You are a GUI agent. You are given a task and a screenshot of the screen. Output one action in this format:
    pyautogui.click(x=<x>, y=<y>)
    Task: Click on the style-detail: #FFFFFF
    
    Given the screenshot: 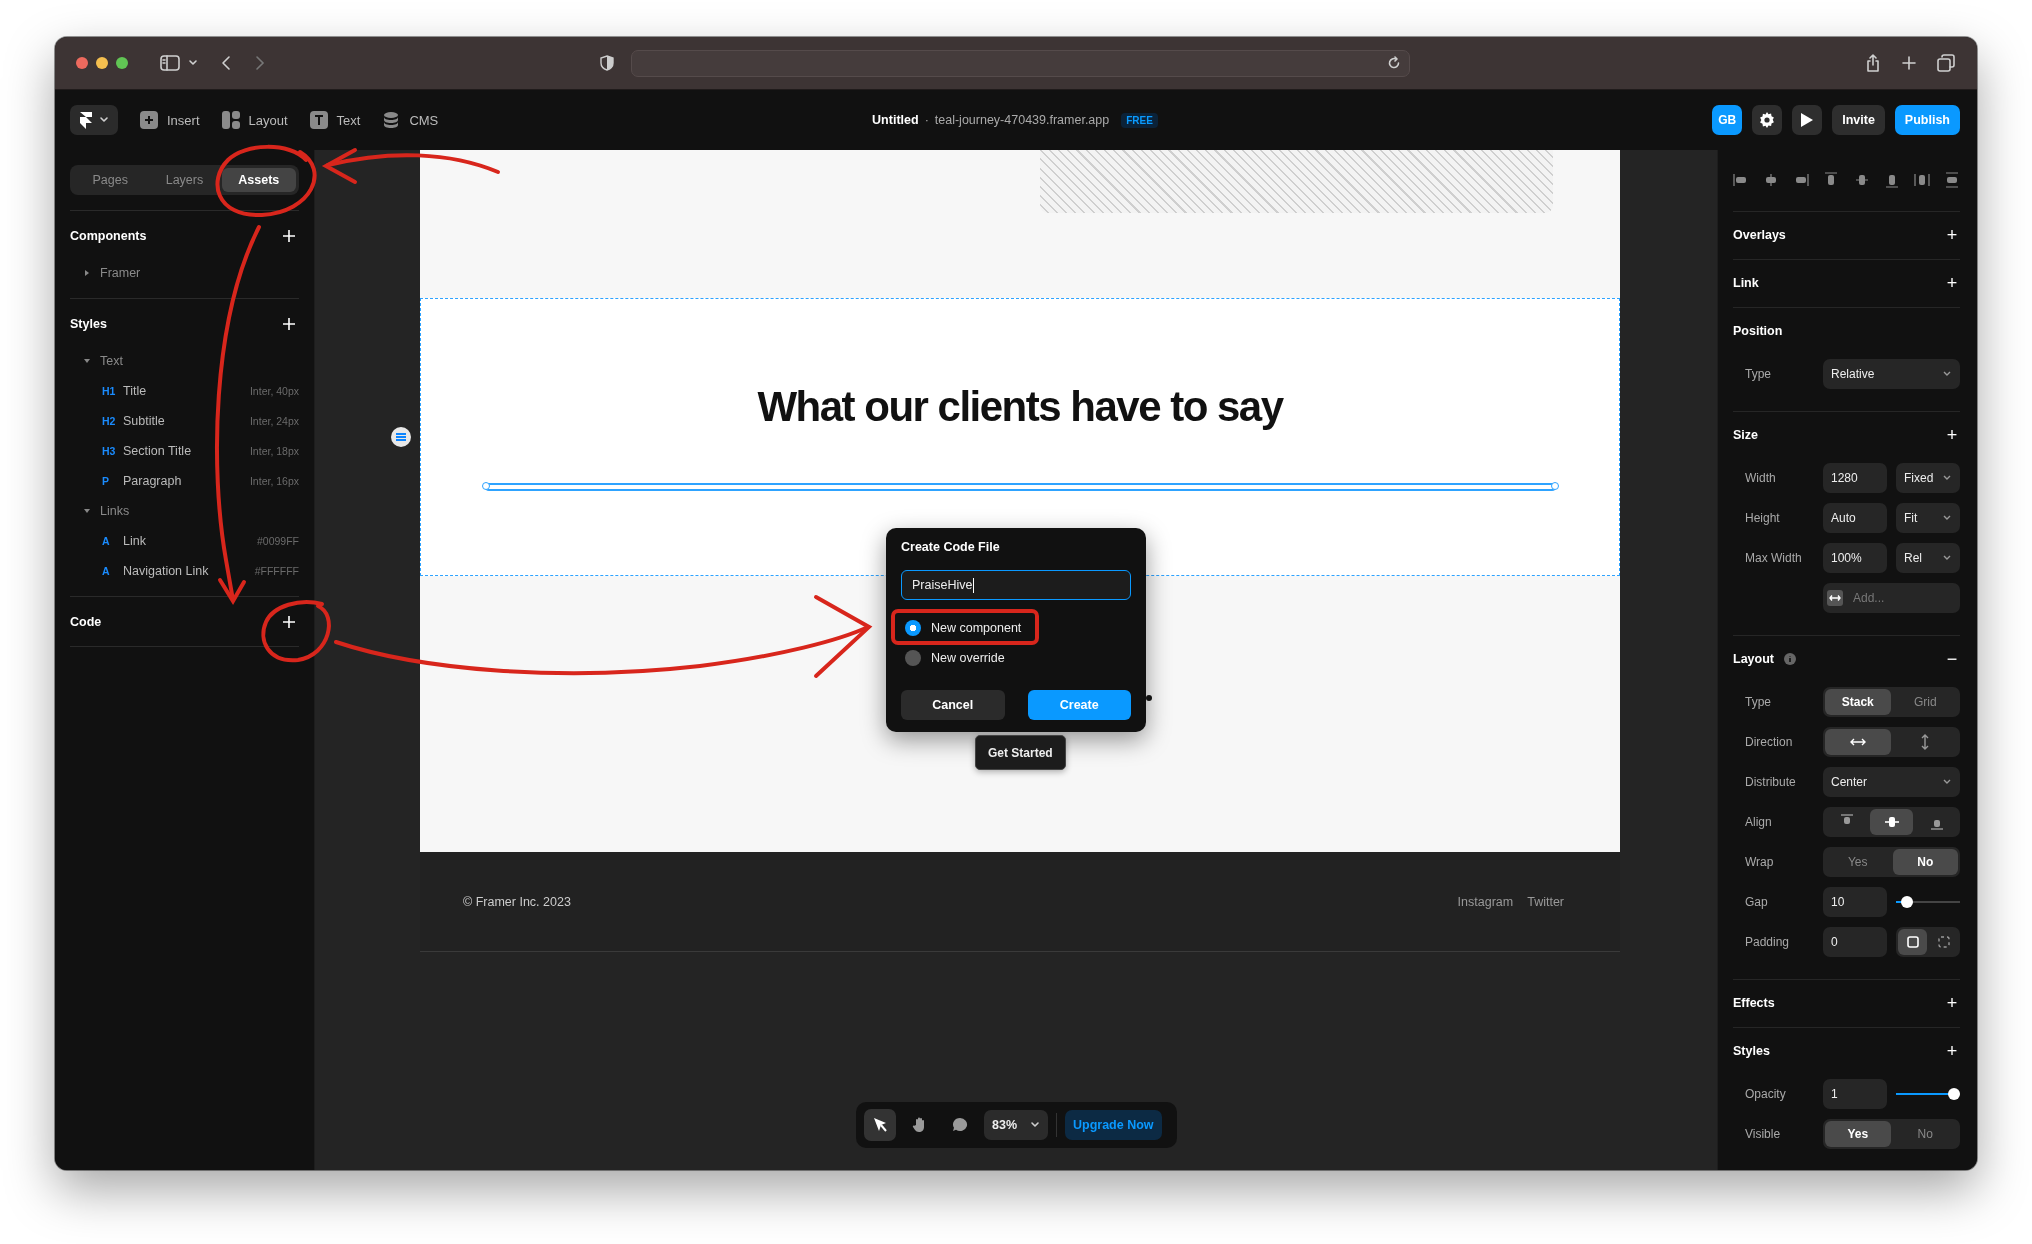 What is the action you would take?
    pyautogui.click(x=276, y=571)
    